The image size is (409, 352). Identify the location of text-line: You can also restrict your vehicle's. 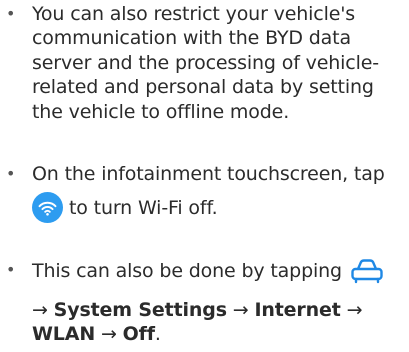
(194, 14).